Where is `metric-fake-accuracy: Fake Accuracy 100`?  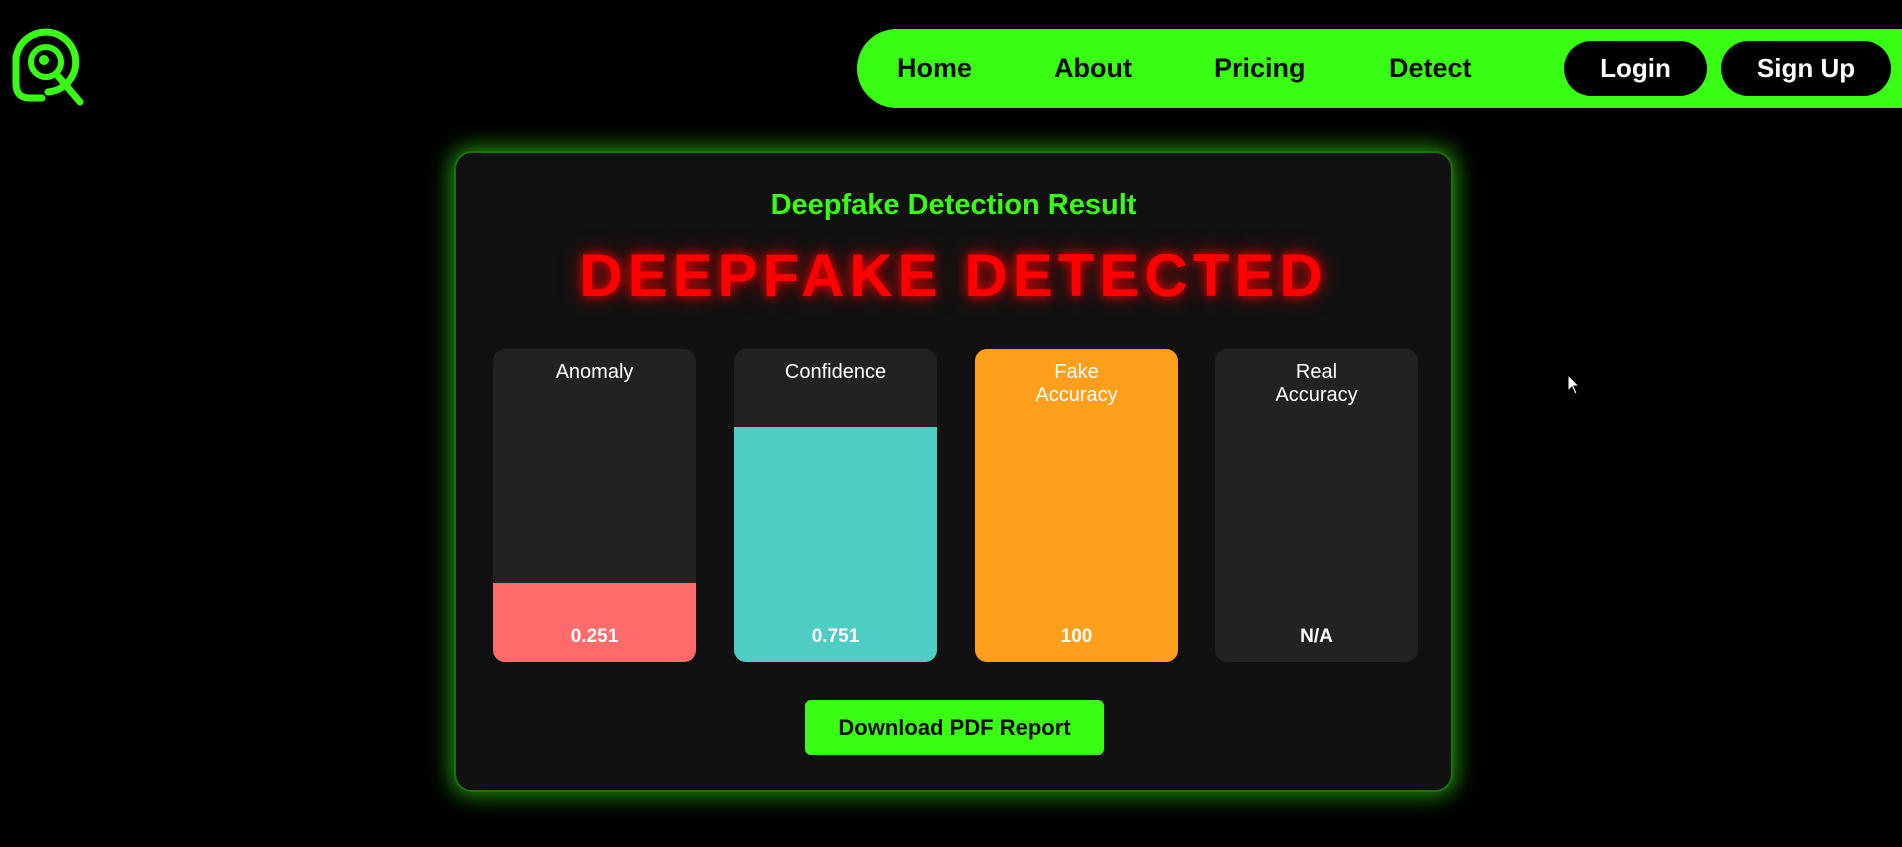
metric-fake-accuracy: Fake Accuracy 100 is located at coordinates (1076, 505).